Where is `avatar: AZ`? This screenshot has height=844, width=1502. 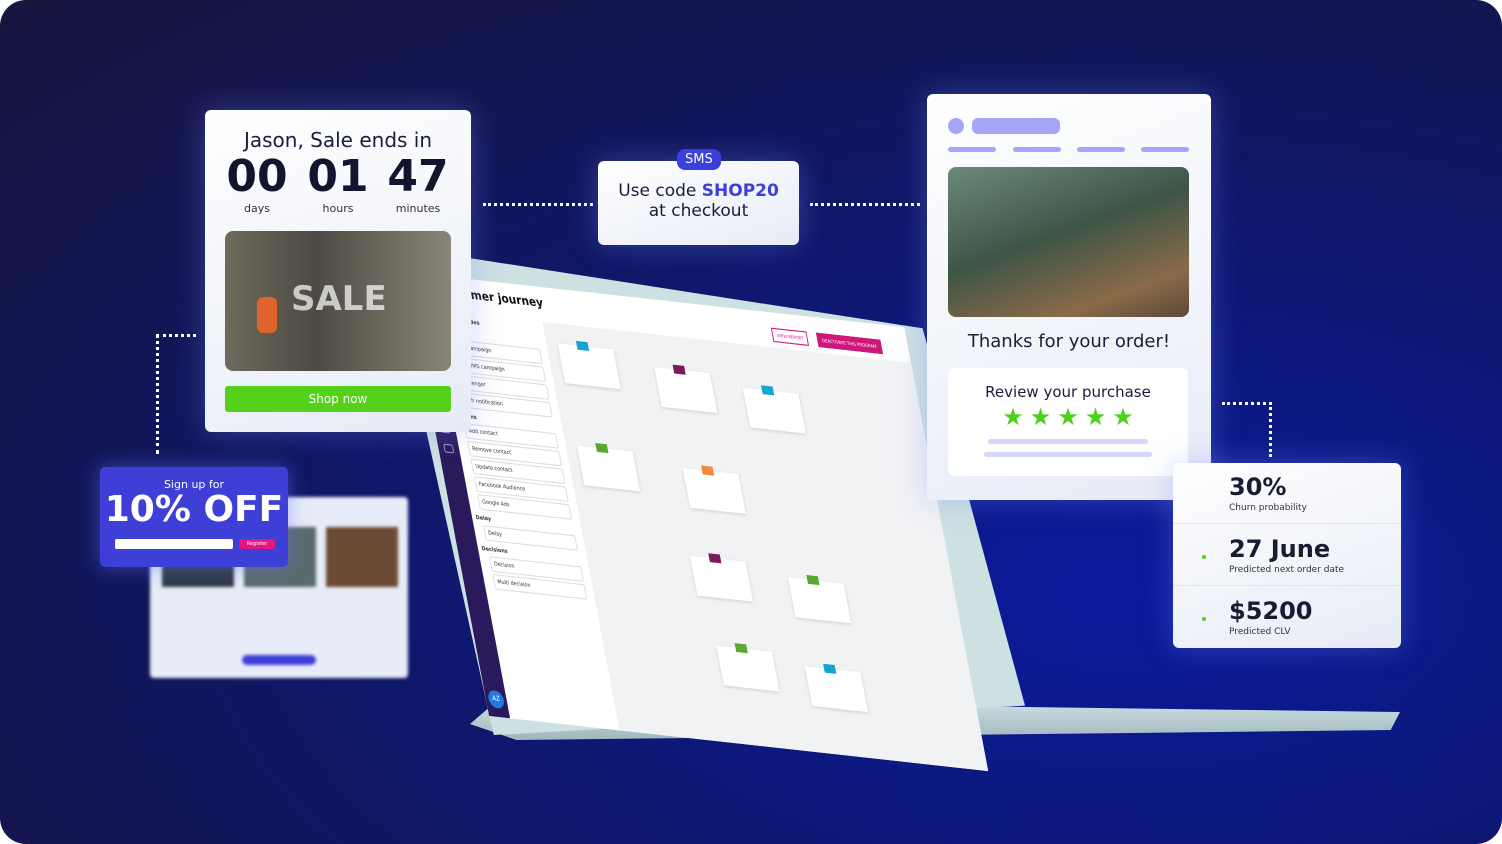 avatar: AZ is located at coordinates (496, 699).